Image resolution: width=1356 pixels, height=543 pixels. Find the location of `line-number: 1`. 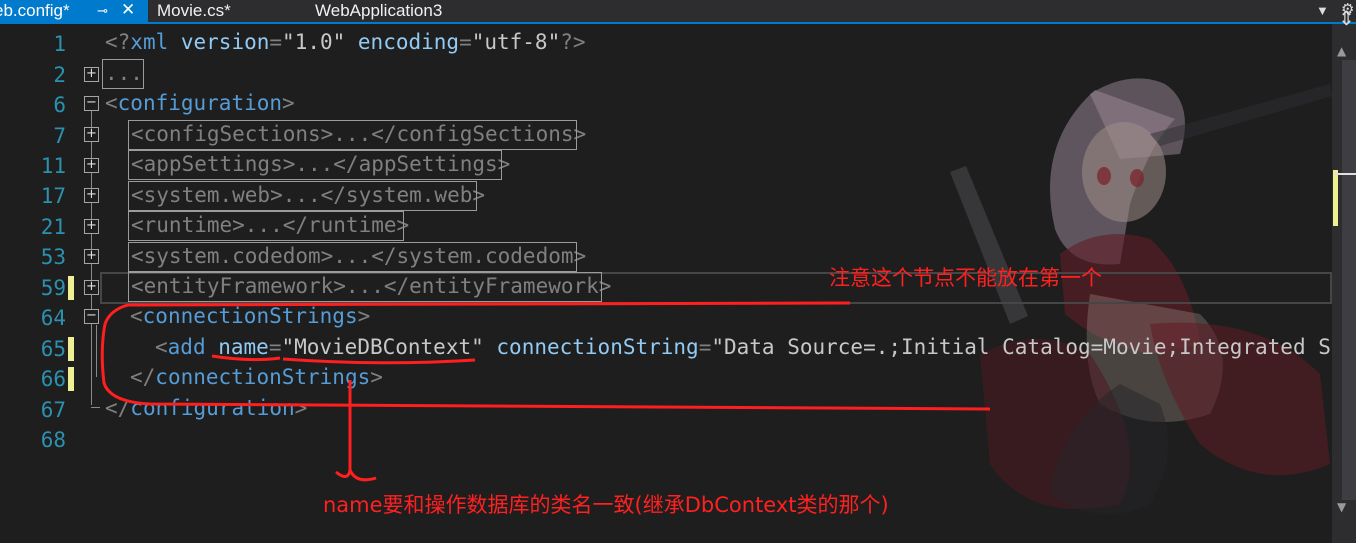

line-number: 1 is located at coordinates (59, 44).